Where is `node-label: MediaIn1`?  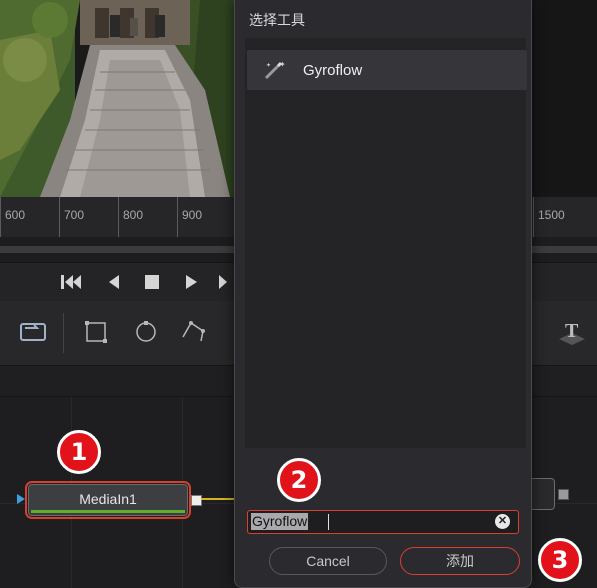 node-label: MediaIn1 is located at coordinates (108, 499).